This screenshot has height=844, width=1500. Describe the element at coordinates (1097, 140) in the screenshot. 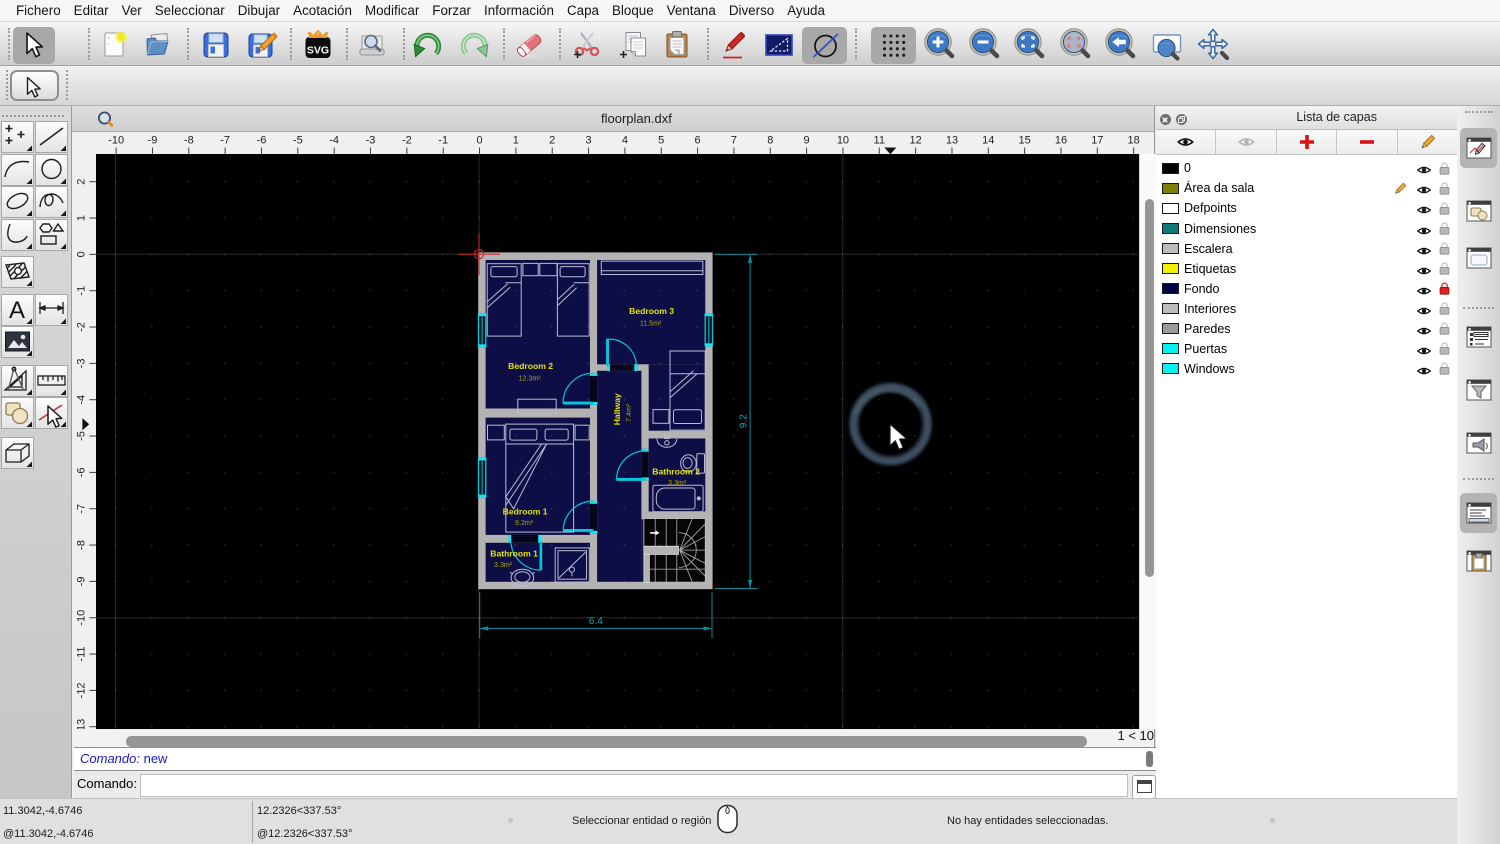

I see `svg-text: 17` at that location.